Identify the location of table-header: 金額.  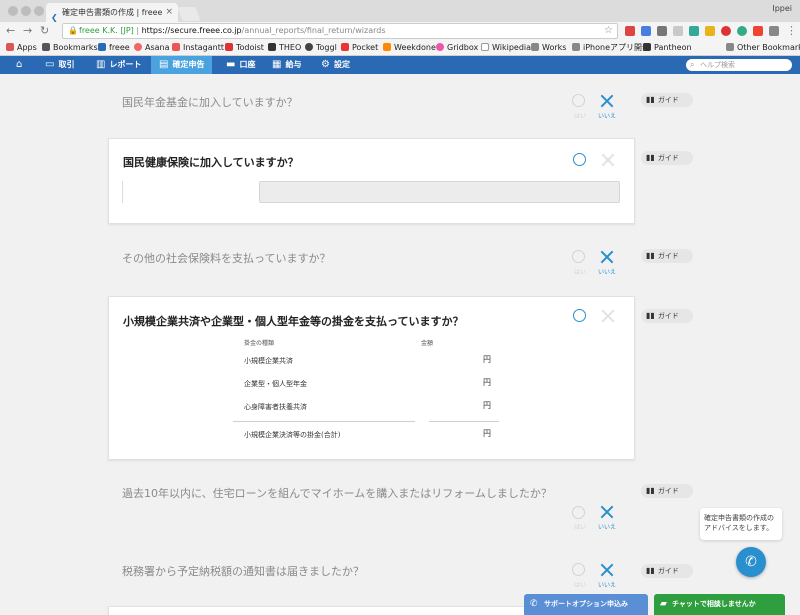
(427, 343).